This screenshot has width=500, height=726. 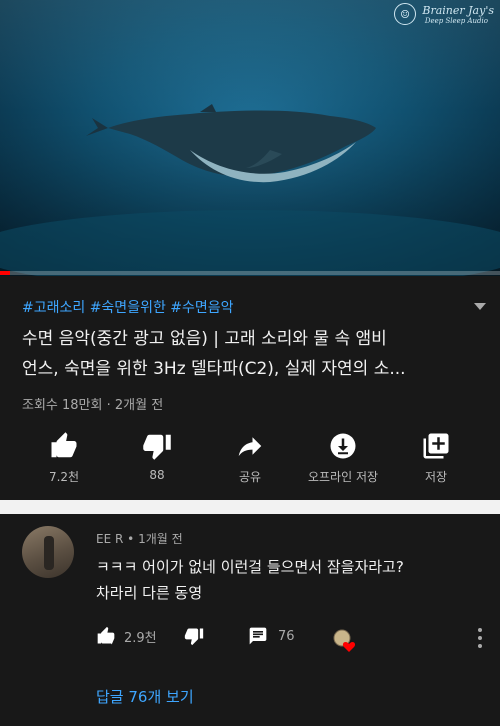 I want to click on expand-description-icon, so click(x=480, y=306).